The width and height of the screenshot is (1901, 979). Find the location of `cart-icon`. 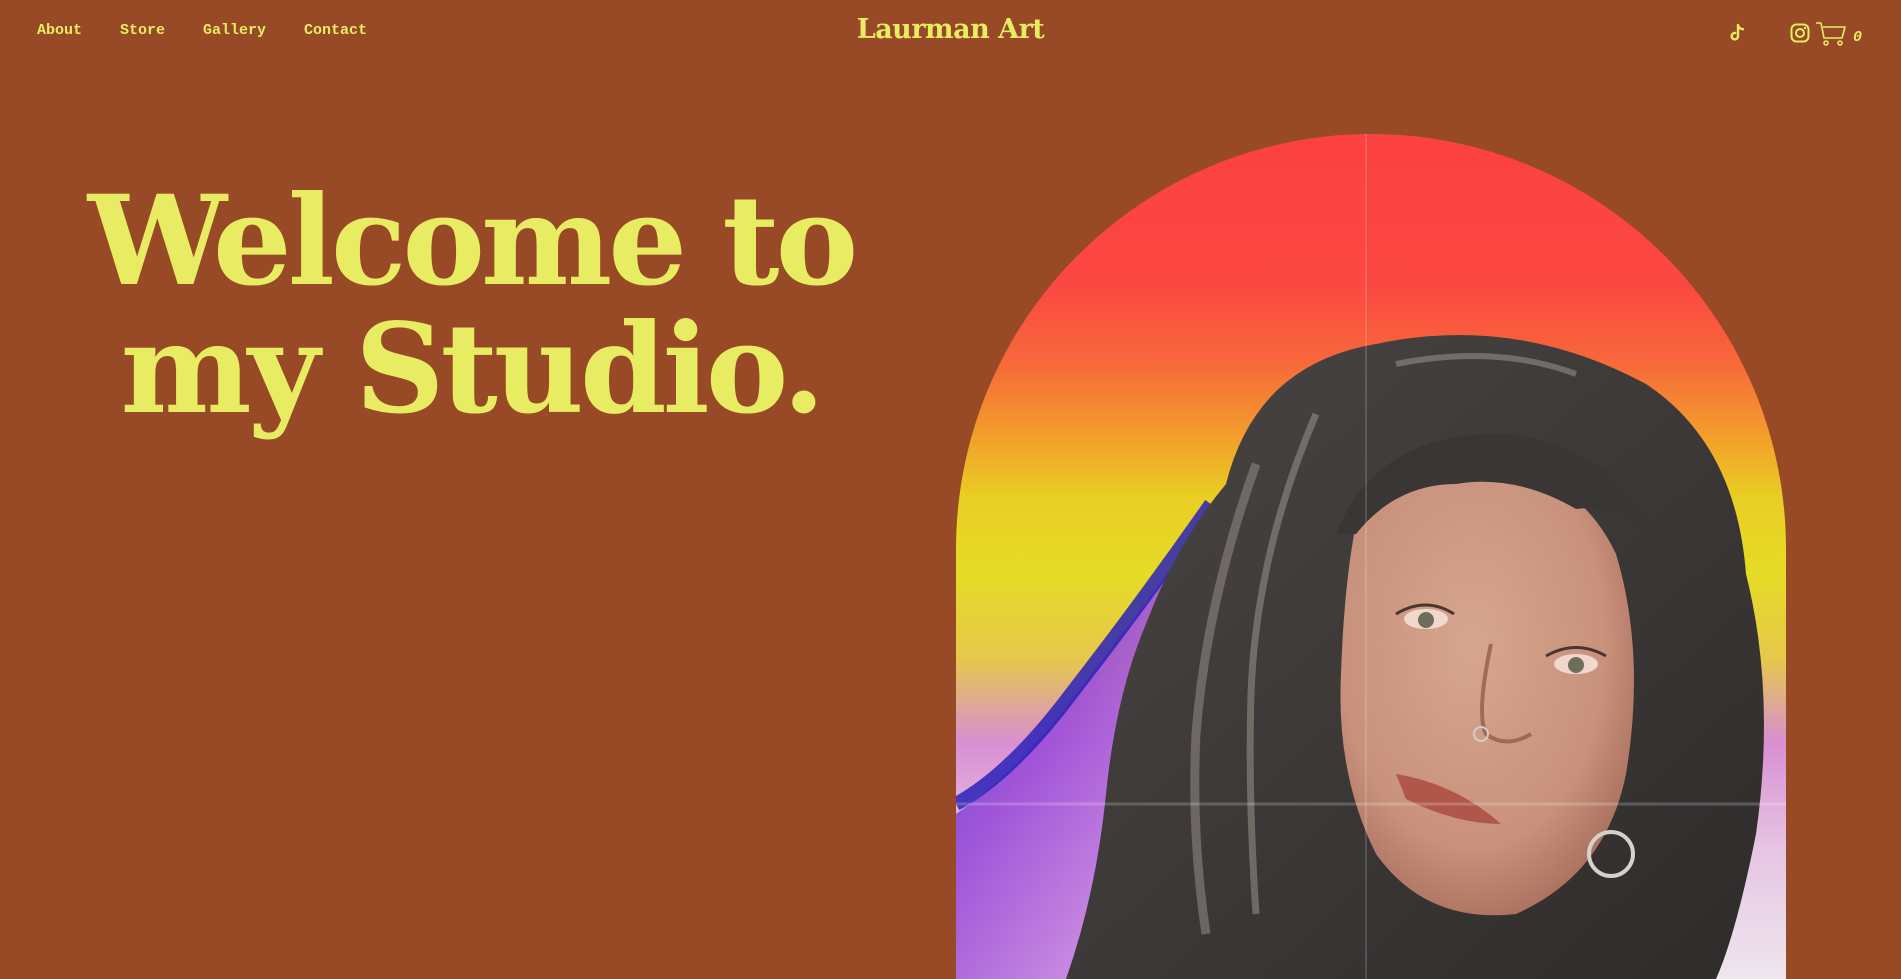

cart-icon is located at coordinates (1831, 36).